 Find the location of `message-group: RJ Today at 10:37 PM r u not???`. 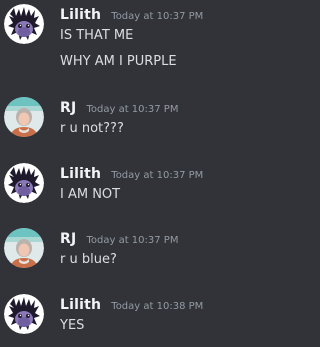

message-group: RJ Today at 10:37 PM r u not??? is located at coordinates (135, 119).